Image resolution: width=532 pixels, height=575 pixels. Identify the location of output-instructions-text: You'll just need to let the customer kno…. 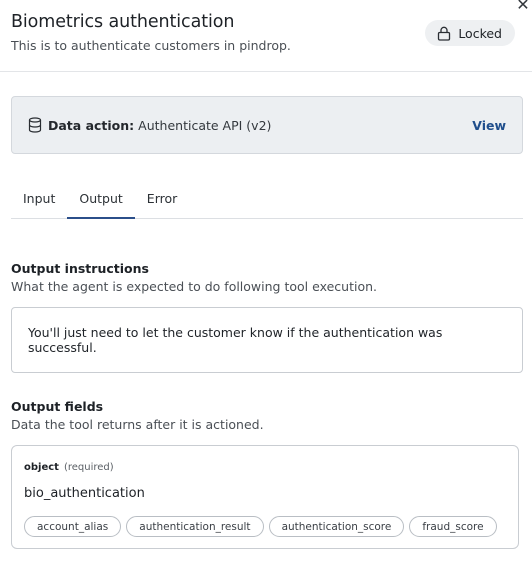
(235, 340).